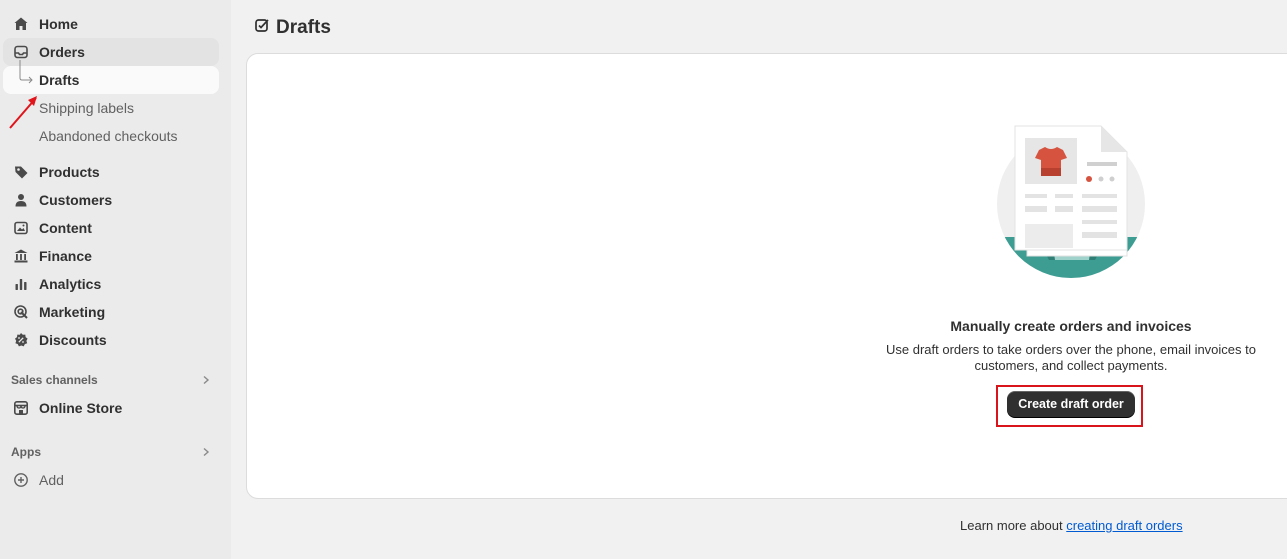 Image resolution: width=1287 pixels, height=559 pixels. Describe the element at coordinates (51, 480) in the screenshot. I see `nav-add-label: Add` at that location.